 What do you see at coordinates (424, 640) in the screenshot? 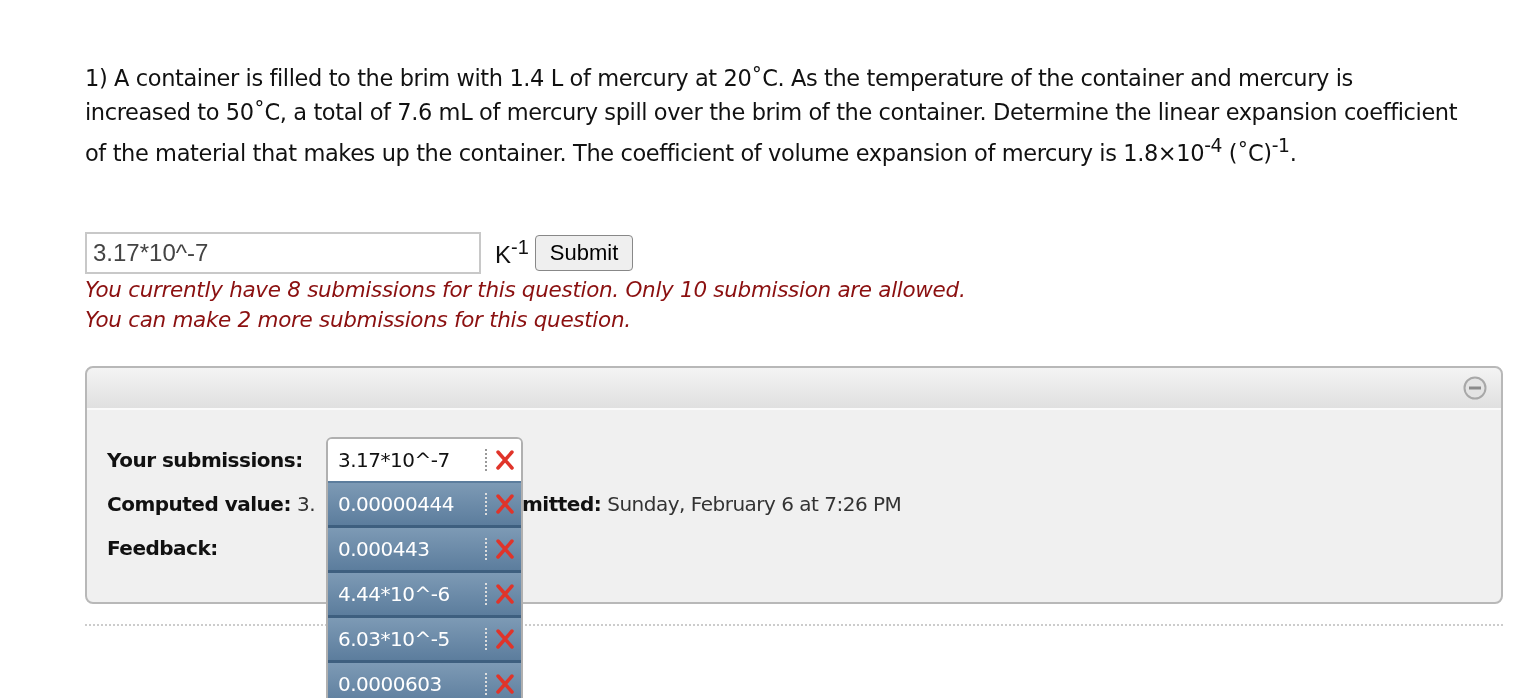
I see `submission-option: 6.03*10^-5` at bounding box center [424, 640].